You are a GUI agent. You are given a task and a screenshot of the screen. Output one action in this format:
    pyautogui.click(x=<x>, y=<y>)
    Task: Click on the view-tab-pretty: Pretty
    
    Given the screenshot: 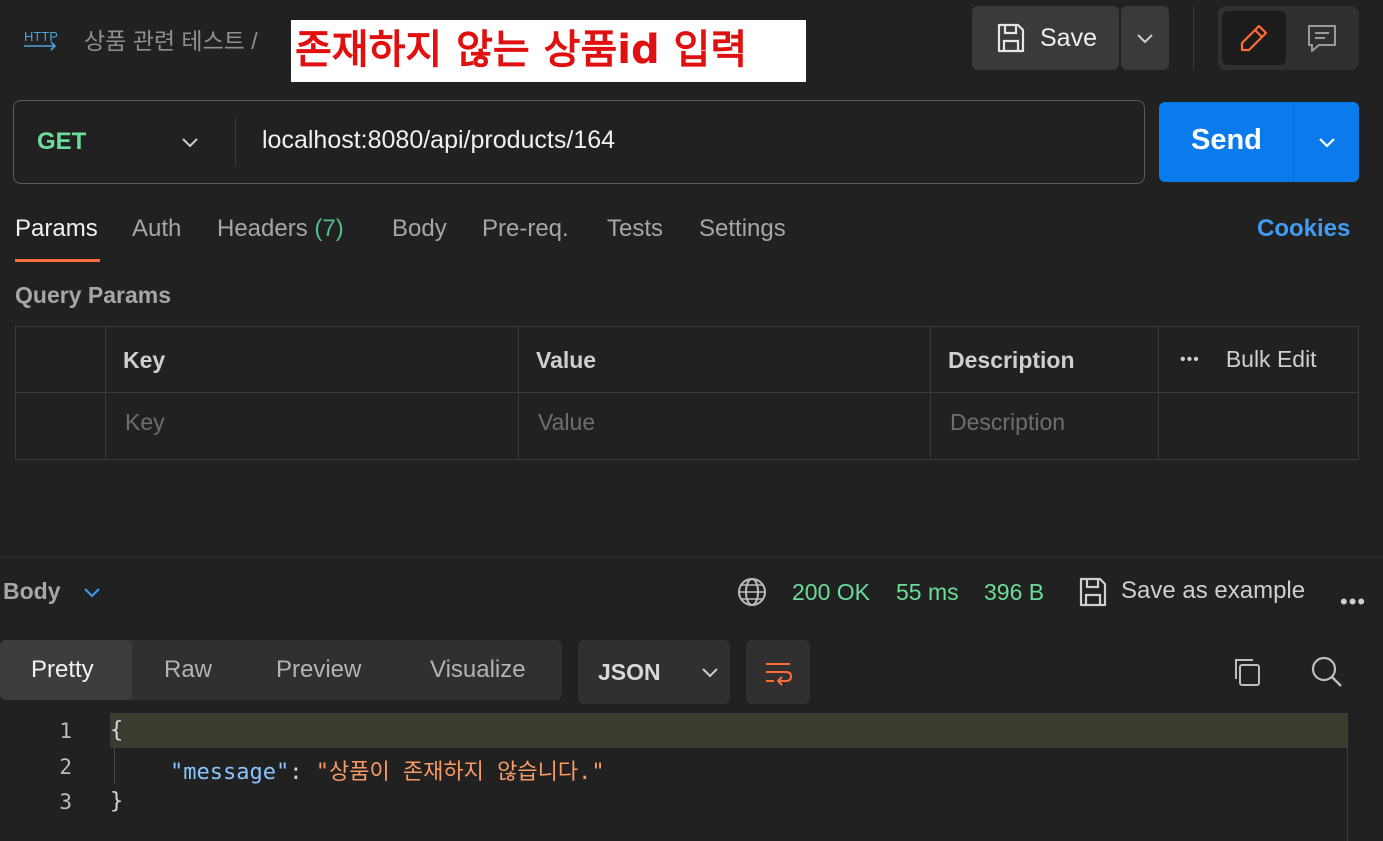 What is the action you would take?
    pyautogui.click(x=62, y=670)
    